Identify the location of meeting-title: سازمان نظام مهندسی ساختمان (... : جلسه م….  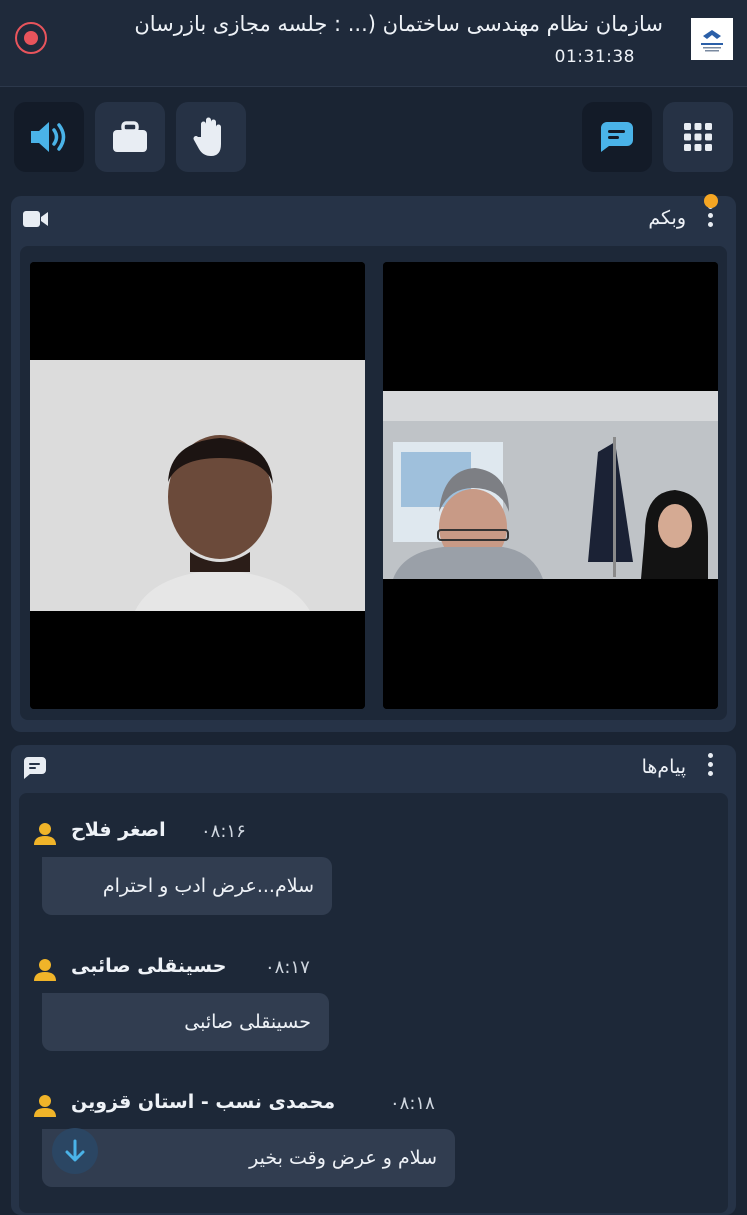
(398, 24).